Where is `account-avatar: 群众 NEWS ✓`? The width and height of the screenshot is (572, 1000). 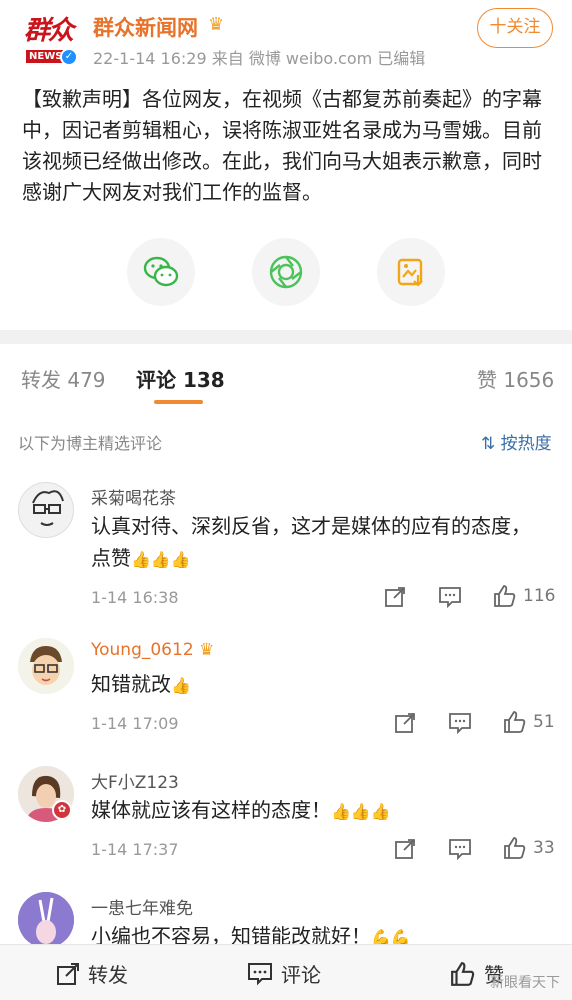
account-avatar: 群众 NEWS ✓ is located at coordinates (52, 39).